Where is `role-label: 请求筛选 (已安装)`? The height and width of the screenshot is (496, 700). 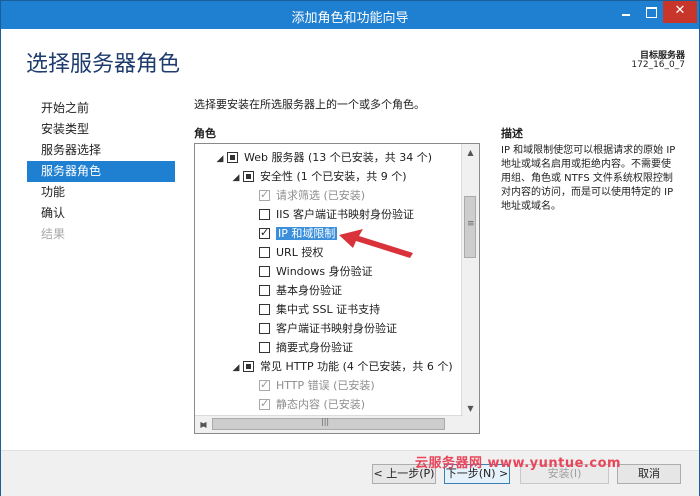 role-label: 请求筛选 (已安装) is located at coordinates (321, 195).